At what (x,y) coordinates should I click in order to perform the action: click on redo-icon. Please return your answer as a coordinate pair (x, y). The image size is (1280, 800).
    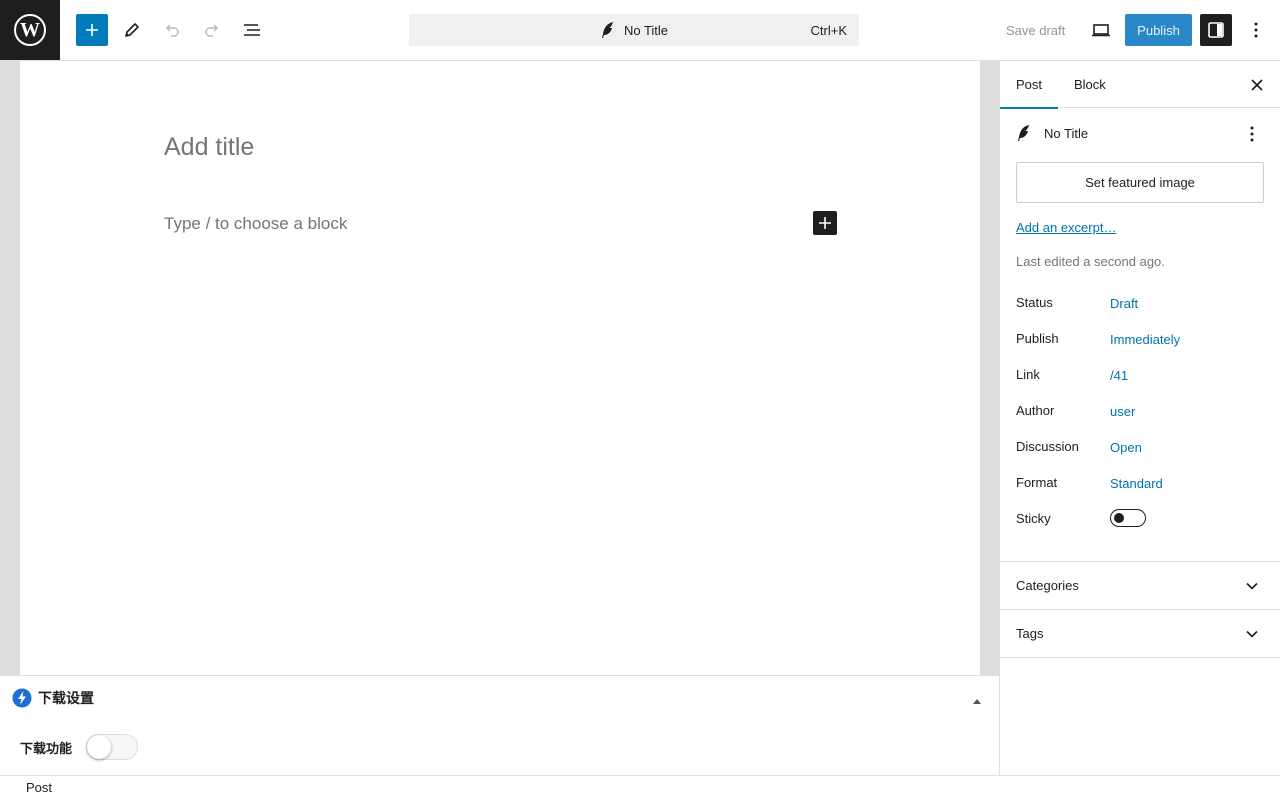
    Looking at the image, I should click on (212, 30).